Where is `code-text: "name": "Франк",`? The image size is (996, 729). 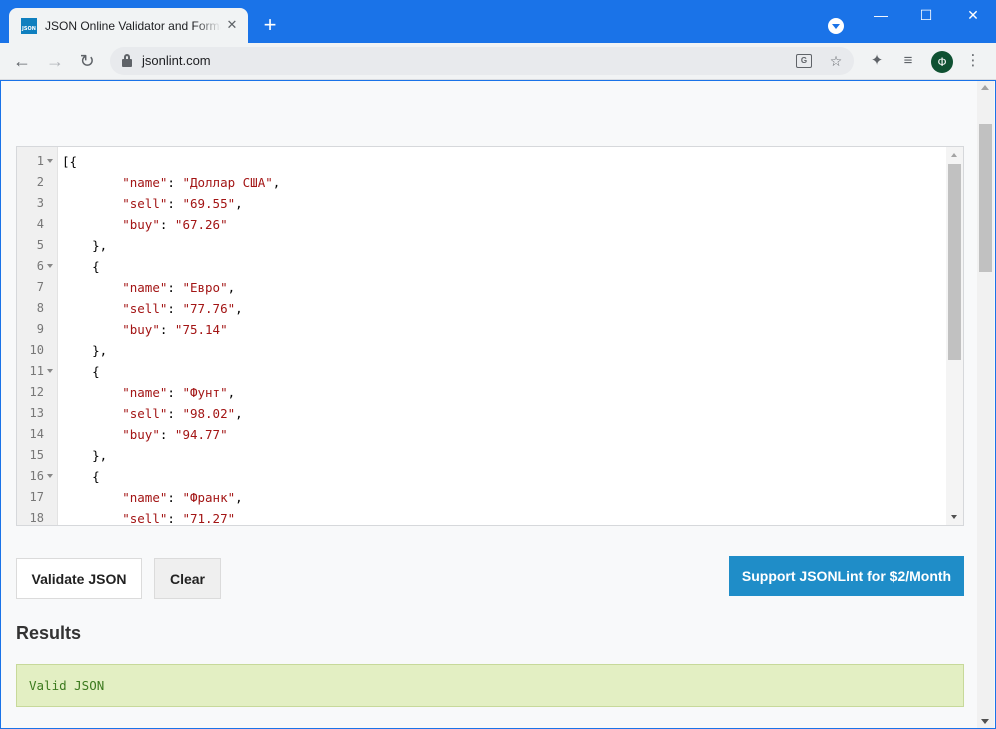 code-text: "name": "Франк", is located at coordinates (152, 497).